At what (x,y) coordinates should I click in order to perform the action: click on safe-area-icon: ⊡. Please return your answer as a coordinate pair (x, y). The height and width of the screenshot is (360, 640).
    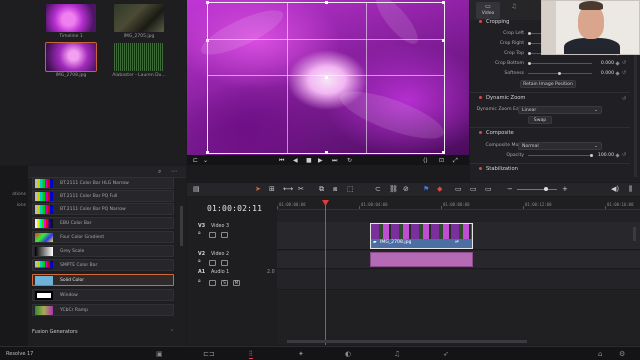
    Looking at the image, I should click on (441, 161).